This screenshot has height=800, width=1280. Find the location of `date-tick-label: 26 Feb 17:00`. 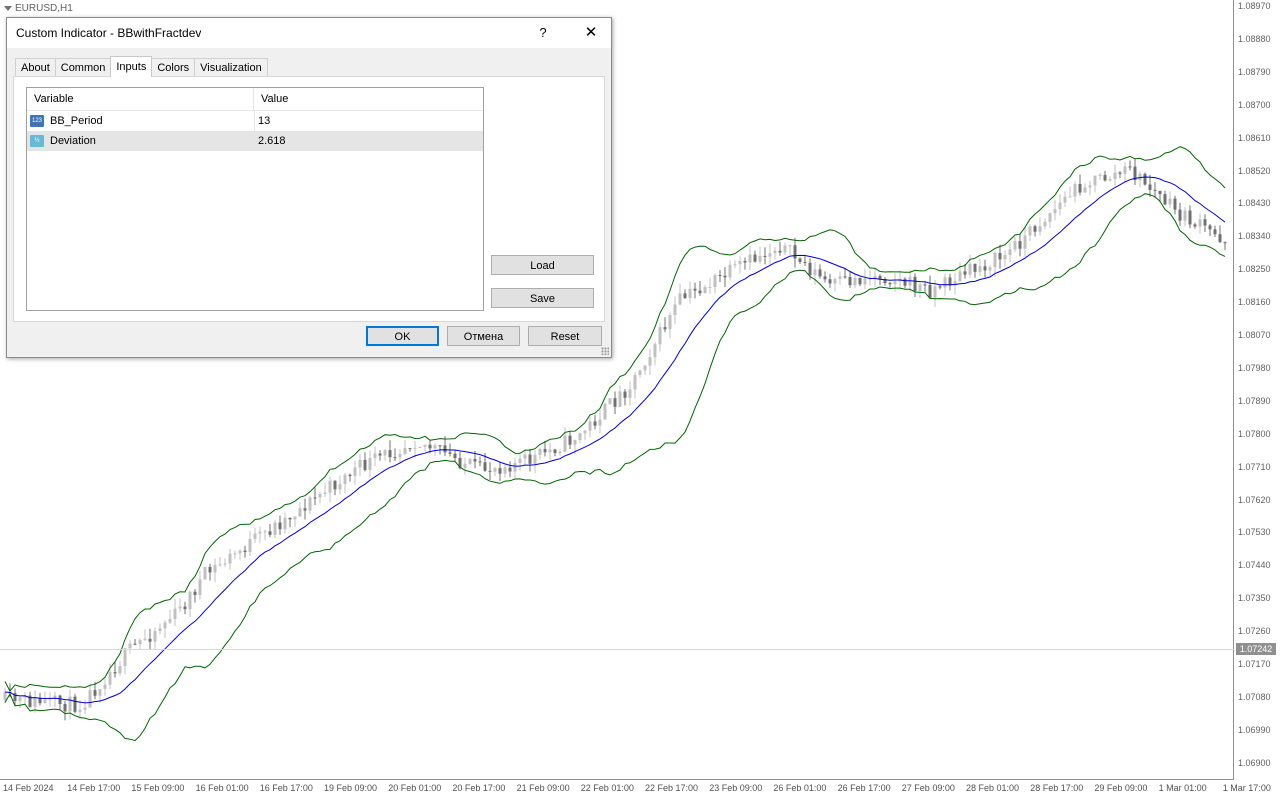

date-tick-label: 26 Feb 17:00 is located at coordinates (864, 788).